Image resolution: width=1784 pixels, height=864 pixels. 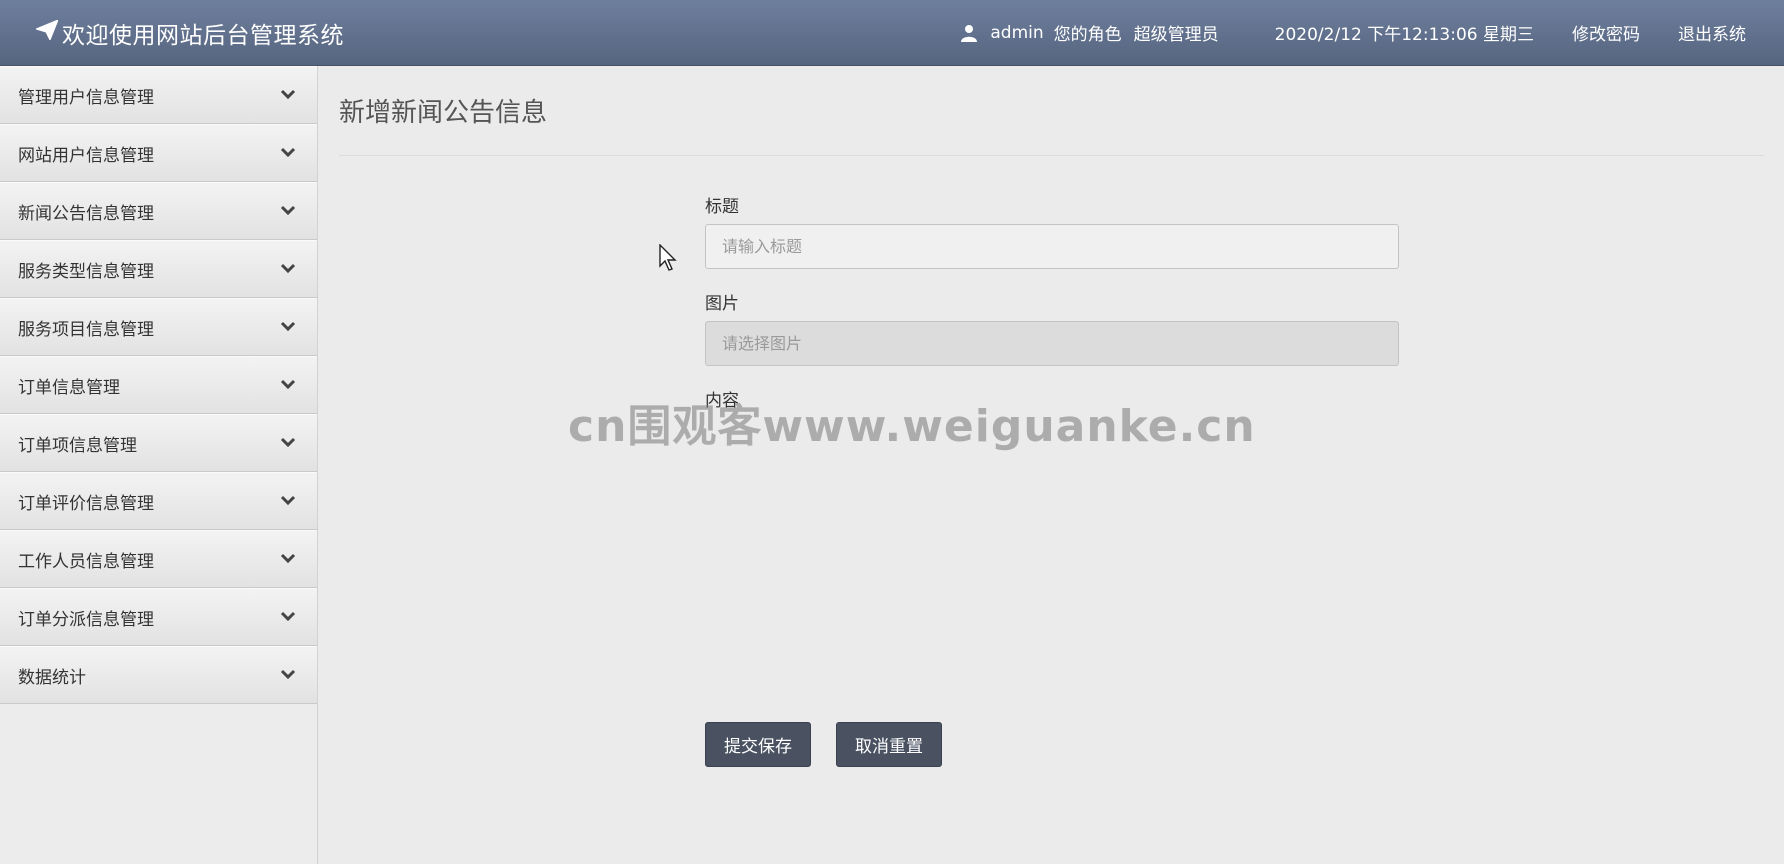 I want to click on sidebar-item-label: 订单信息管理, so click(x=69, y=387).